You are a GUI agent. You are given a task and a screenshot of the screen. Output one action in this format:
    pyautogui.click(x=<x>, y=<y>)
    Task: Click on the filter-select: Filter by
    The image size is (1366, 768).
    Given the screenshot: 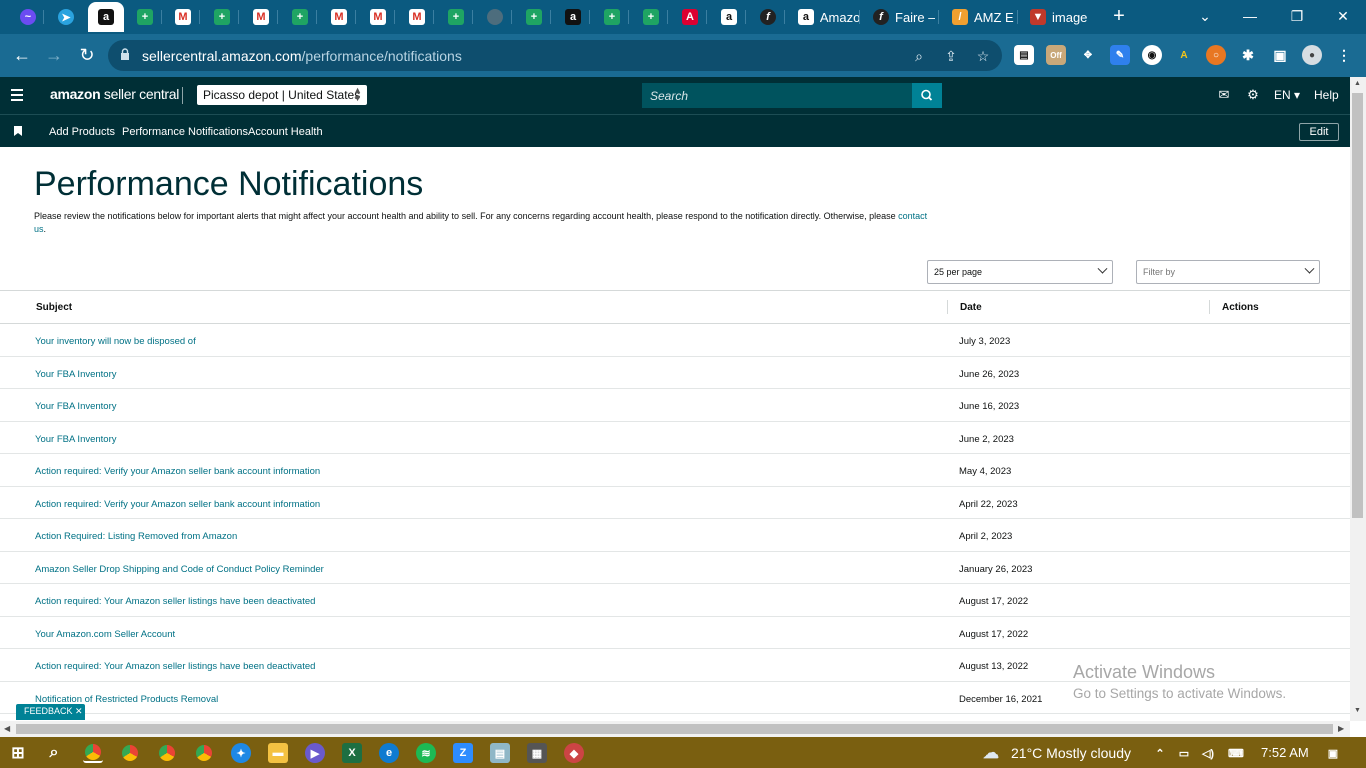 What is the action you would take?
    pyautogui.click(x=1228, y=272)
    